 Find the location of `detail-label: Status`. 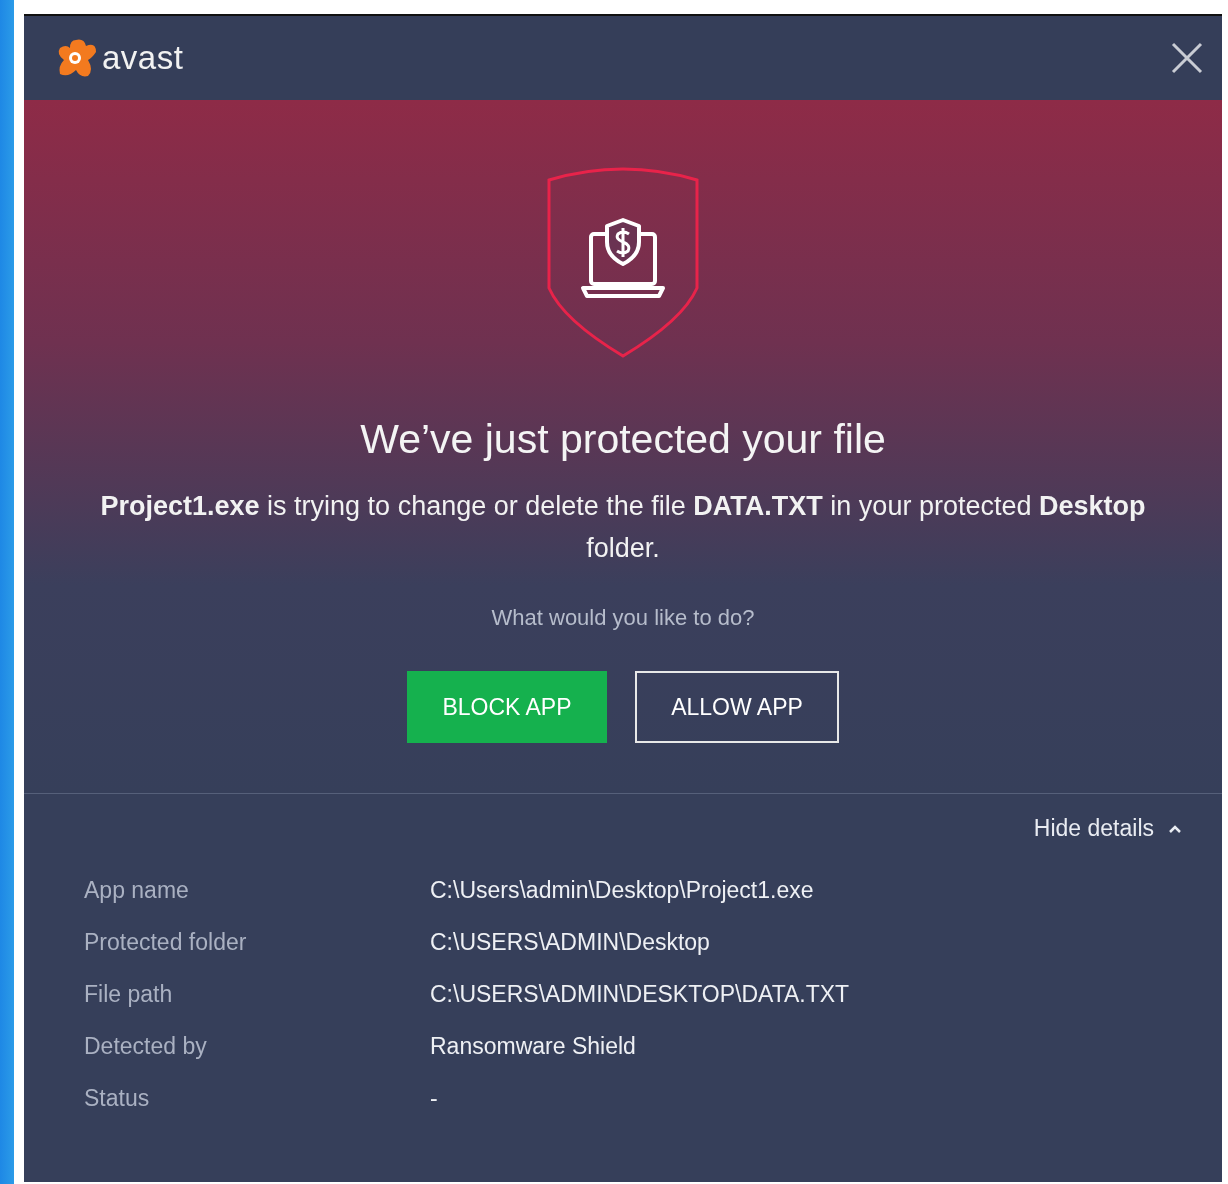

detail-label: Status is located at coordinates (117, 1098).